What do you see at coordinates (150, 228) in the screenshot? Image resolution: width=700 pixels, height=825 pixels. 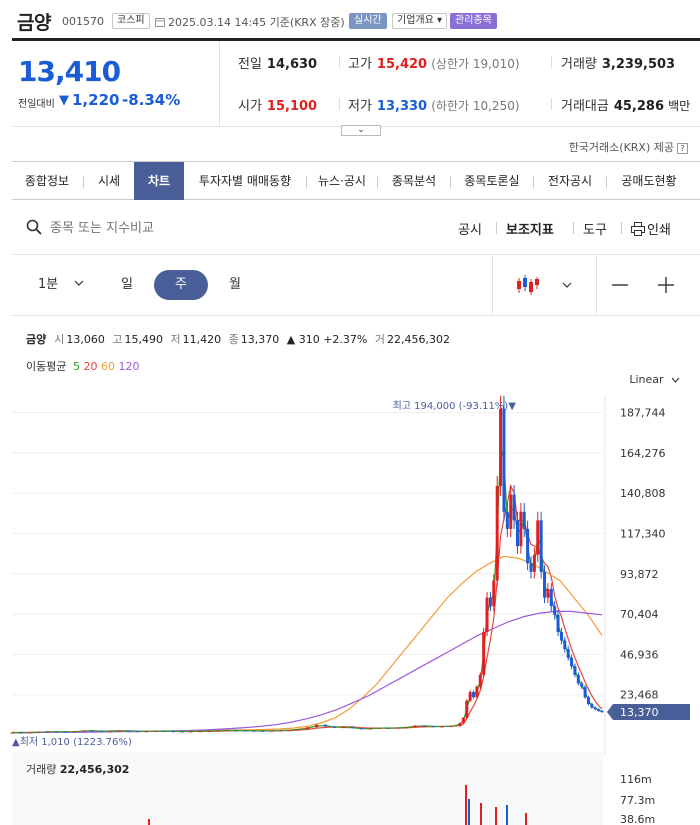 I see `compare-search-input` at bounding box center [150, 228].